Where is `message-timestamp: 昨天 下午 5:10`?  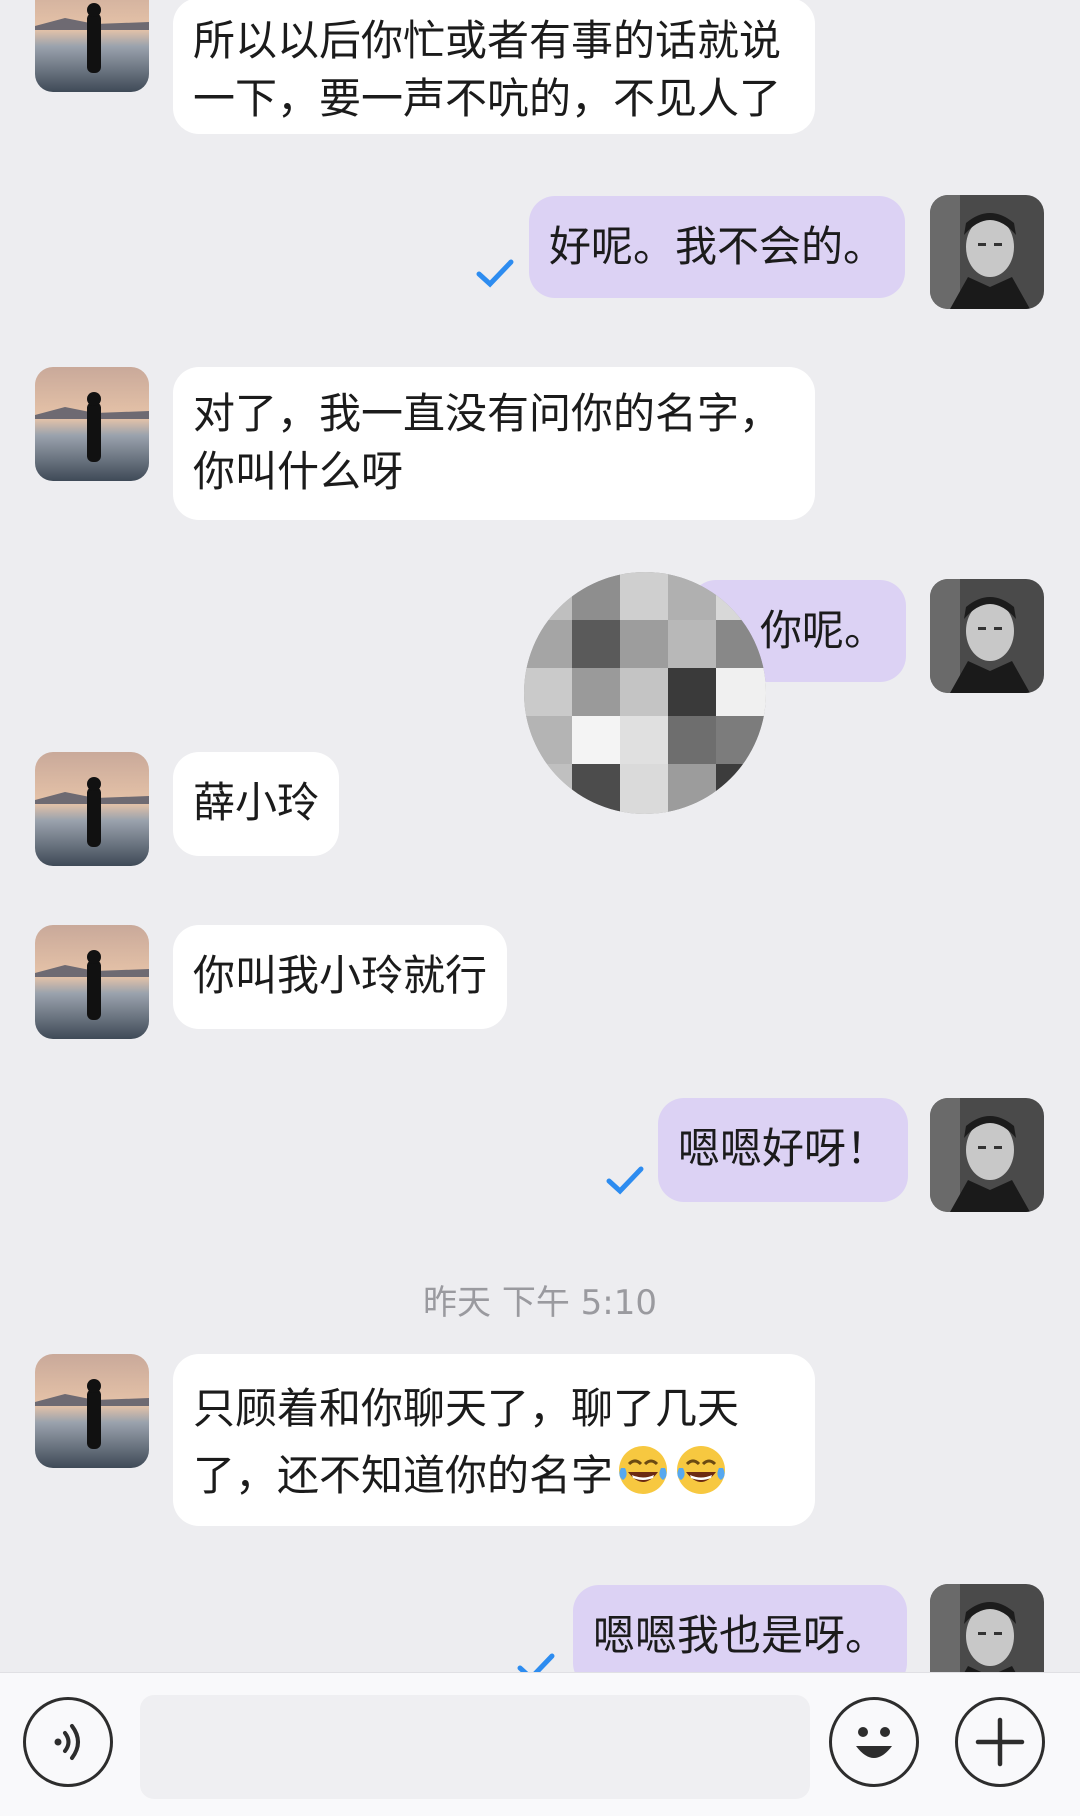 message-timestamp: 昨天 下午 5:10 is located at coordinates (540, 1303).